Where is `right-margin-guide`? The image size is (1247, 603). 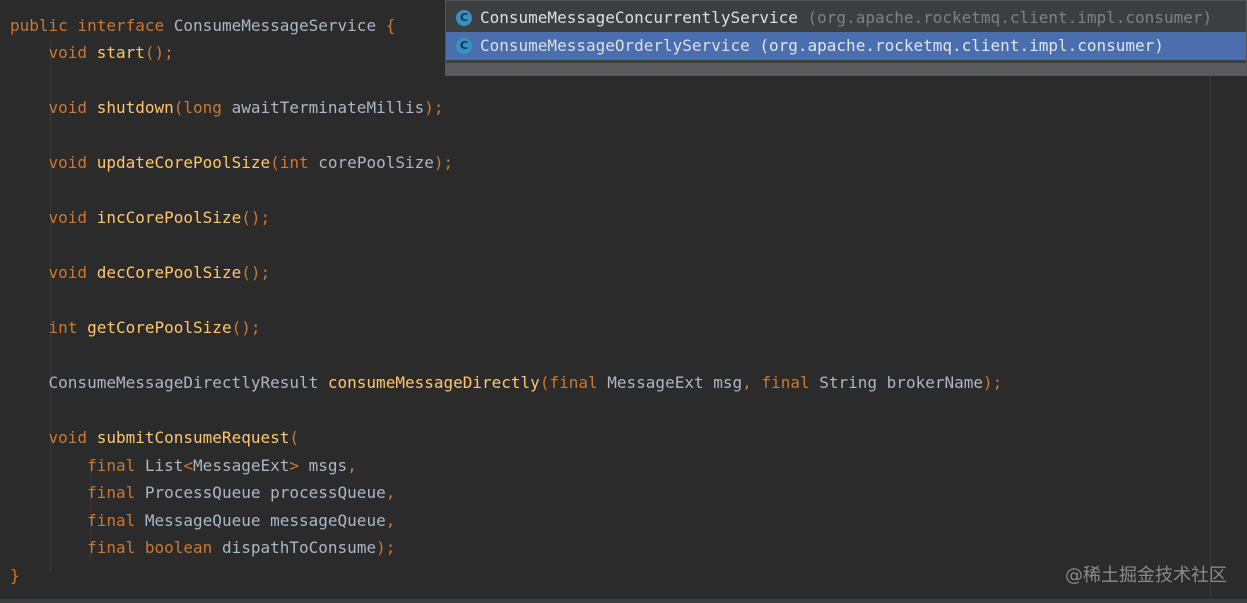
right-margin-guide is located at coordinates (1210, 301).